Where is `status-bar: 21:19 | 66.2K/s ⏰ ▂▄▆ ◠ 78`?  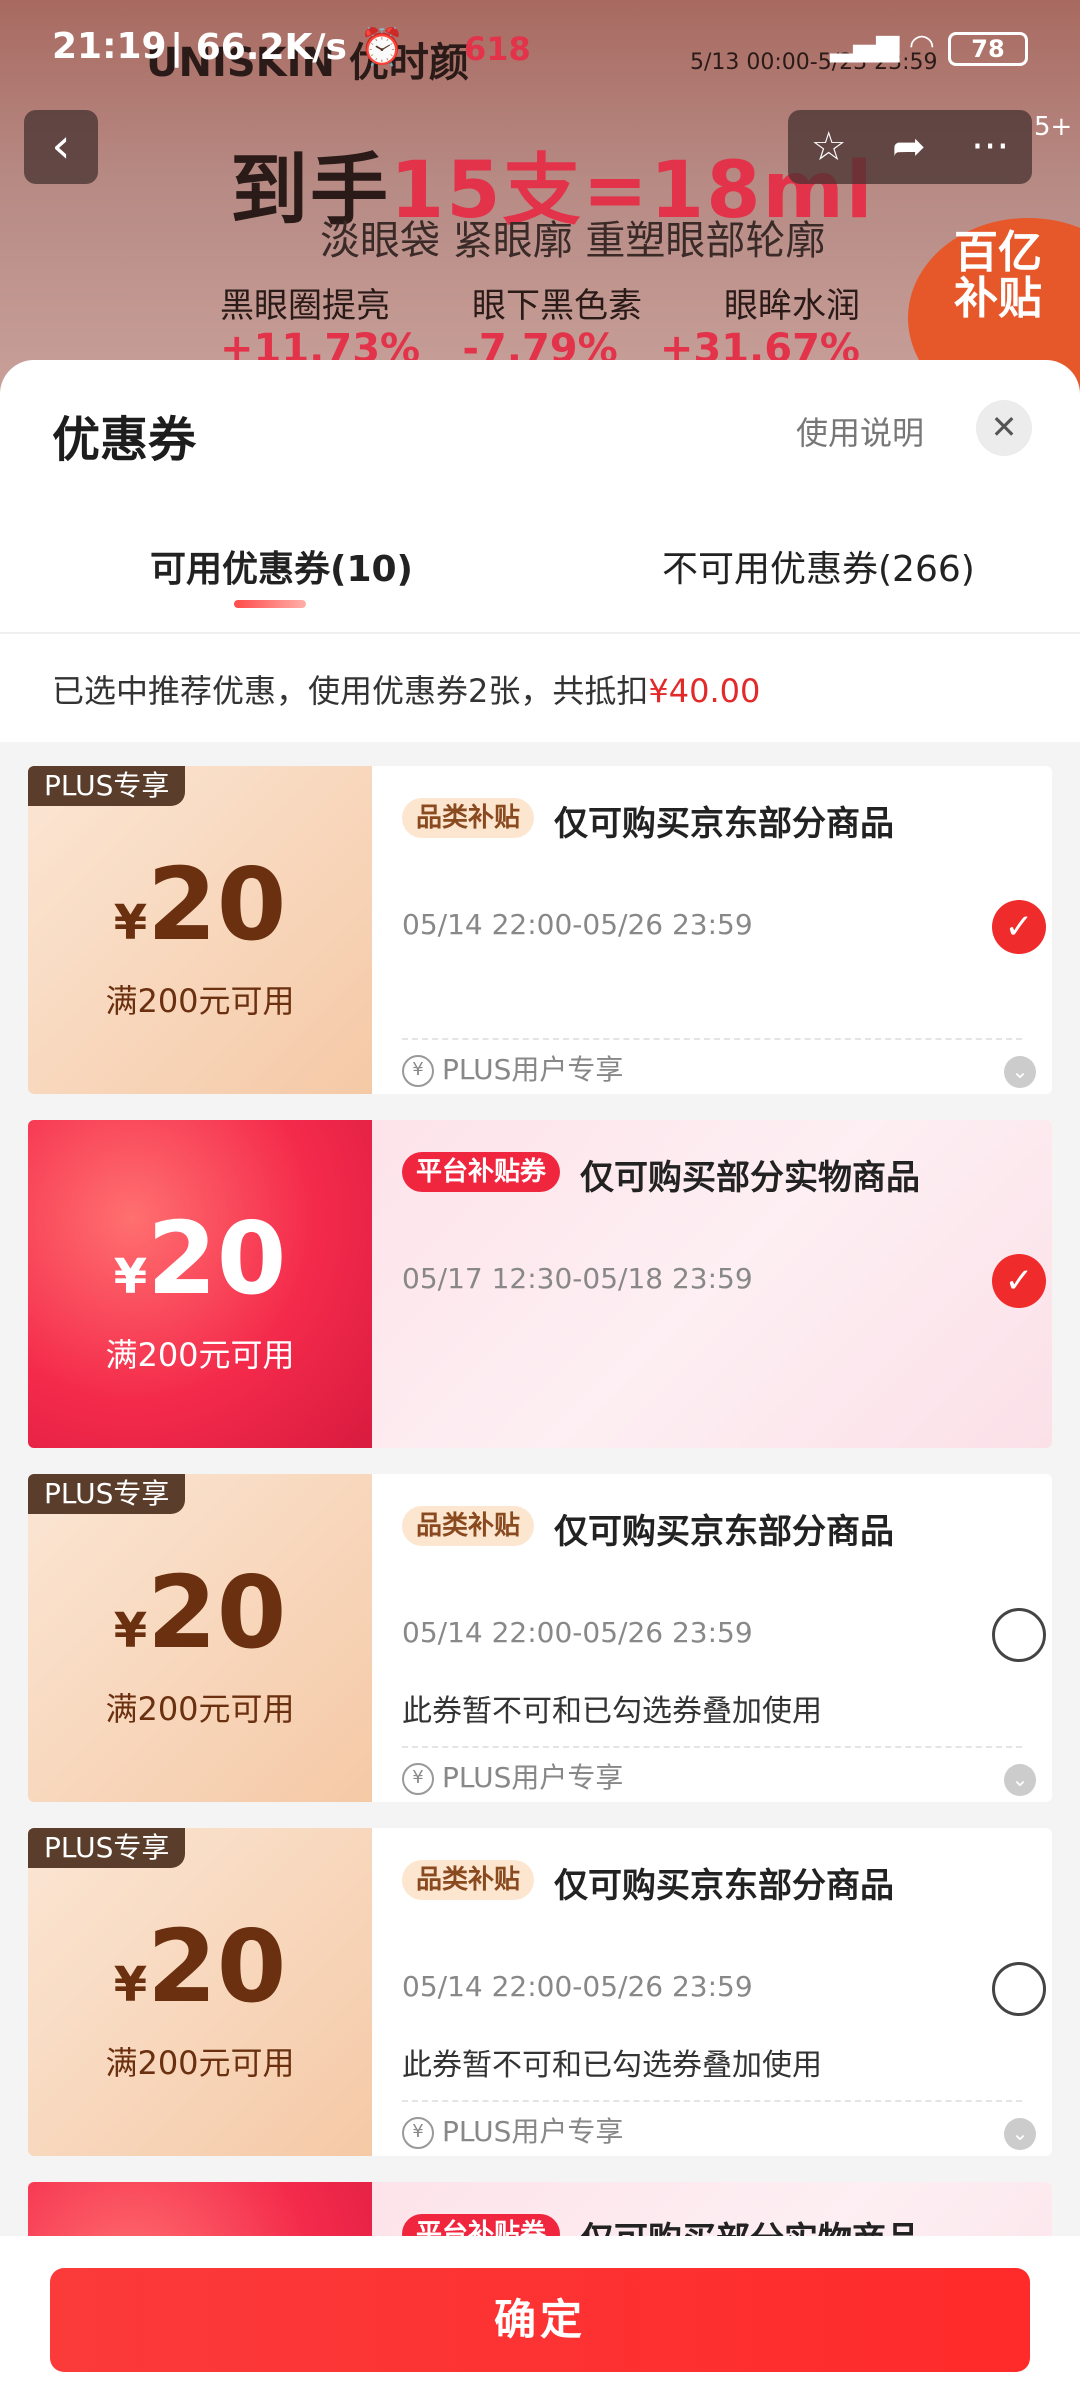
status-bar: 21:19 | 66.2K/s ⏰ ▂▄▆ ◠ 78 is located at coordinates (540, 48).